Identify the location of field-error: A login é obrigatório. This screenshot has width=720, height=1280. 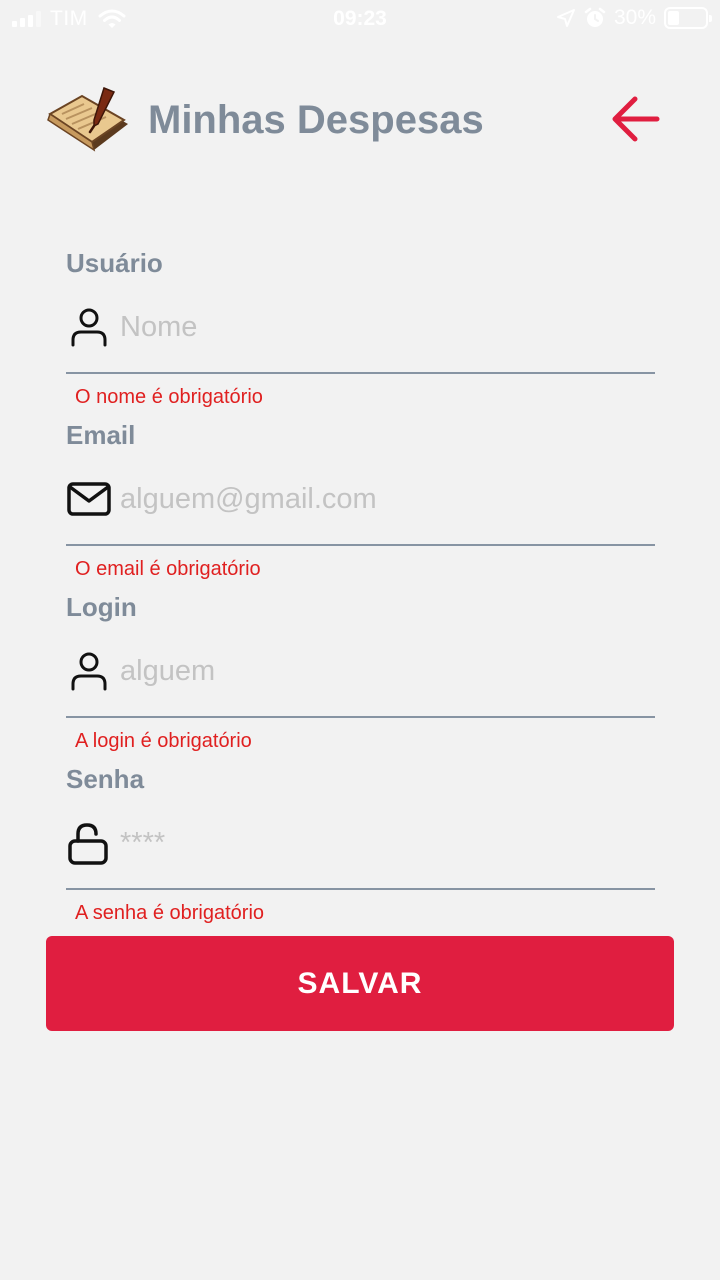
(163, 741).